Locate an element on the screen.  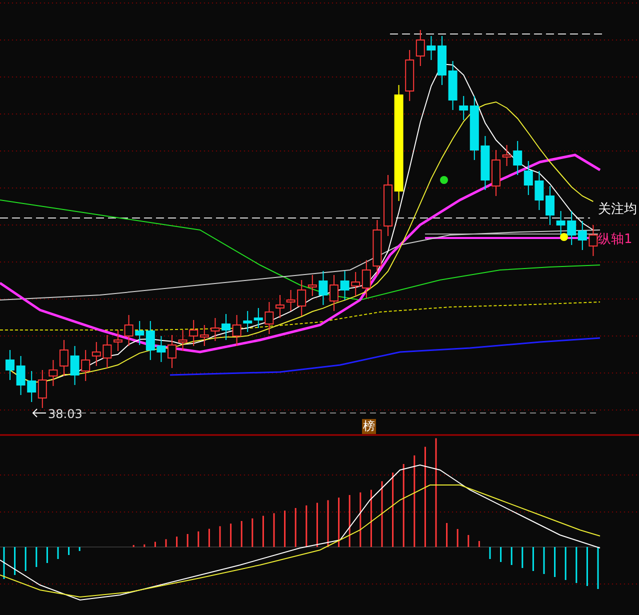
price-low-label: 38.03 is located at coordinates (65, 414).